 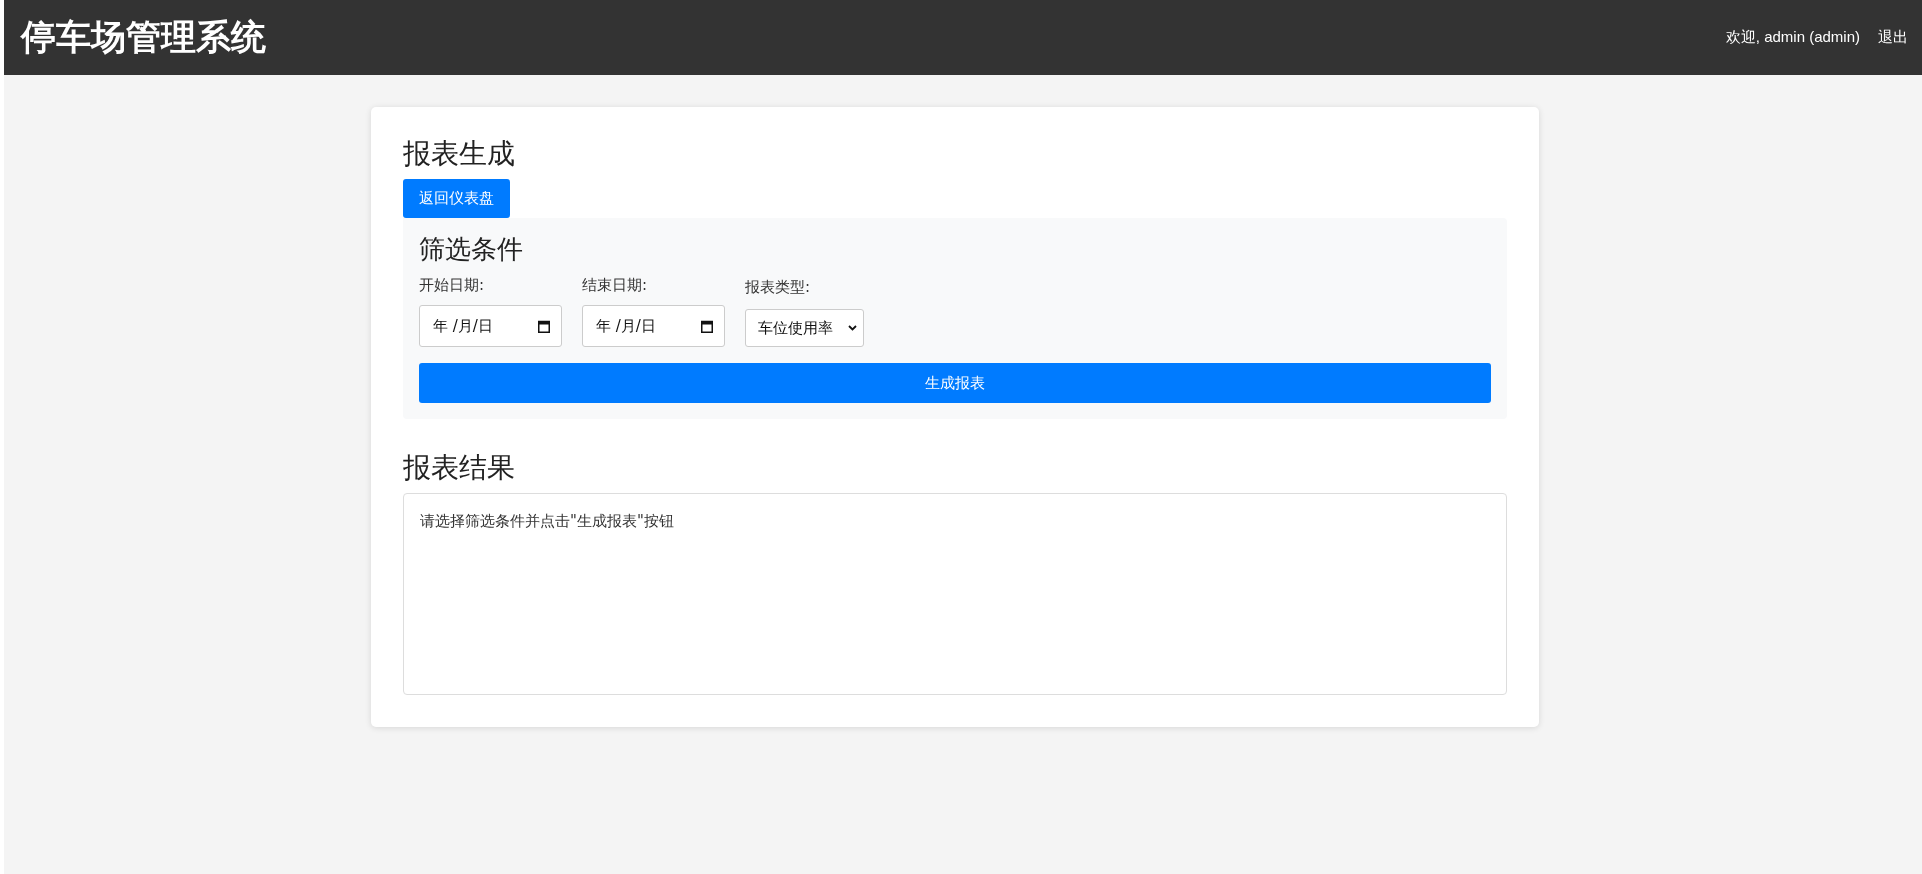 I want to click on results-message: 请选择筛选条件并点击"生成报表"按钮, so click(x=547, y=521).